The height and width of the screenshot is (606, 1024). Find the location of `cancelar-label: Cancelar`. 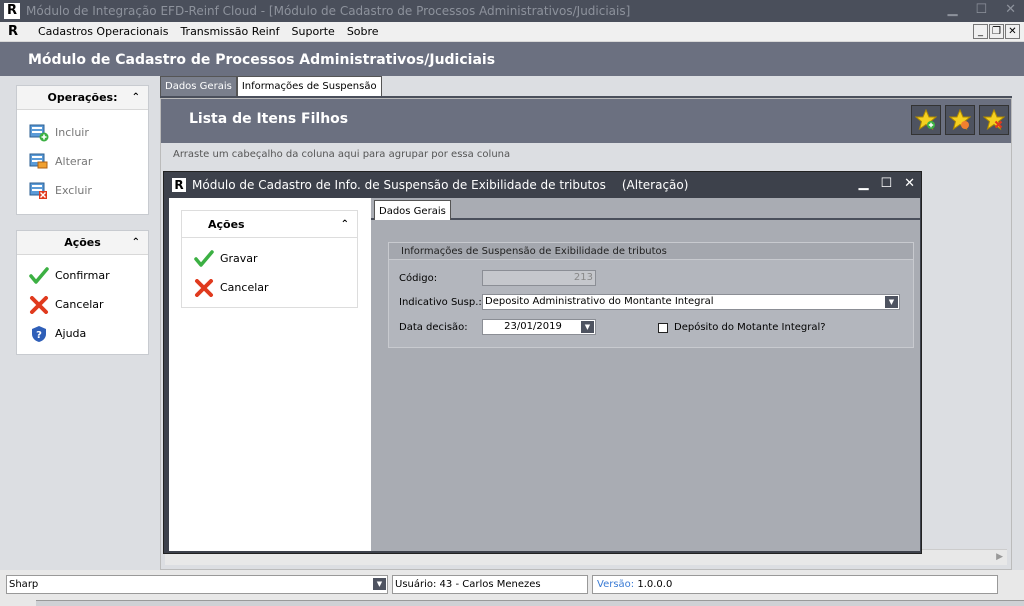

cancelar-label: Cancelar is located at coordinates (79, 304).